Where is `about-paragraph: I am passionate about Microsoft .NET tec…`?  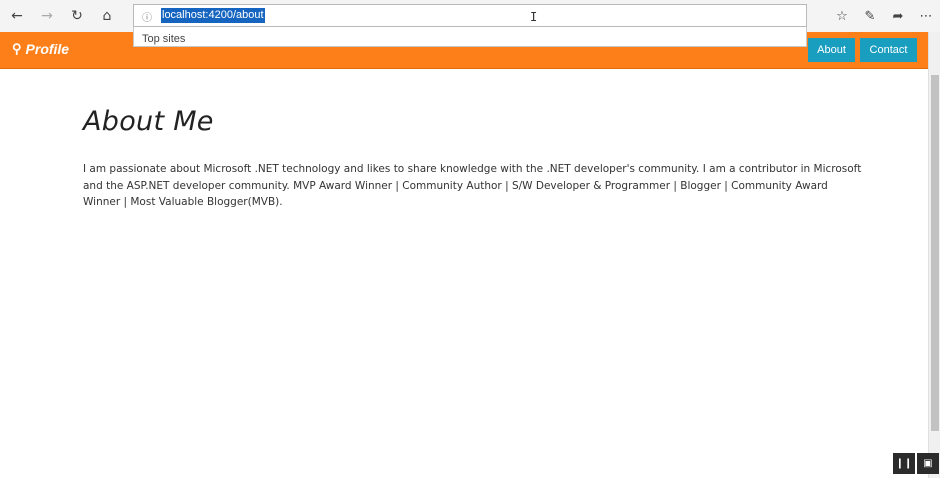 about-paragraph: I am passionate about Microsoft .NET tec… is located at coordinates (472, 185).